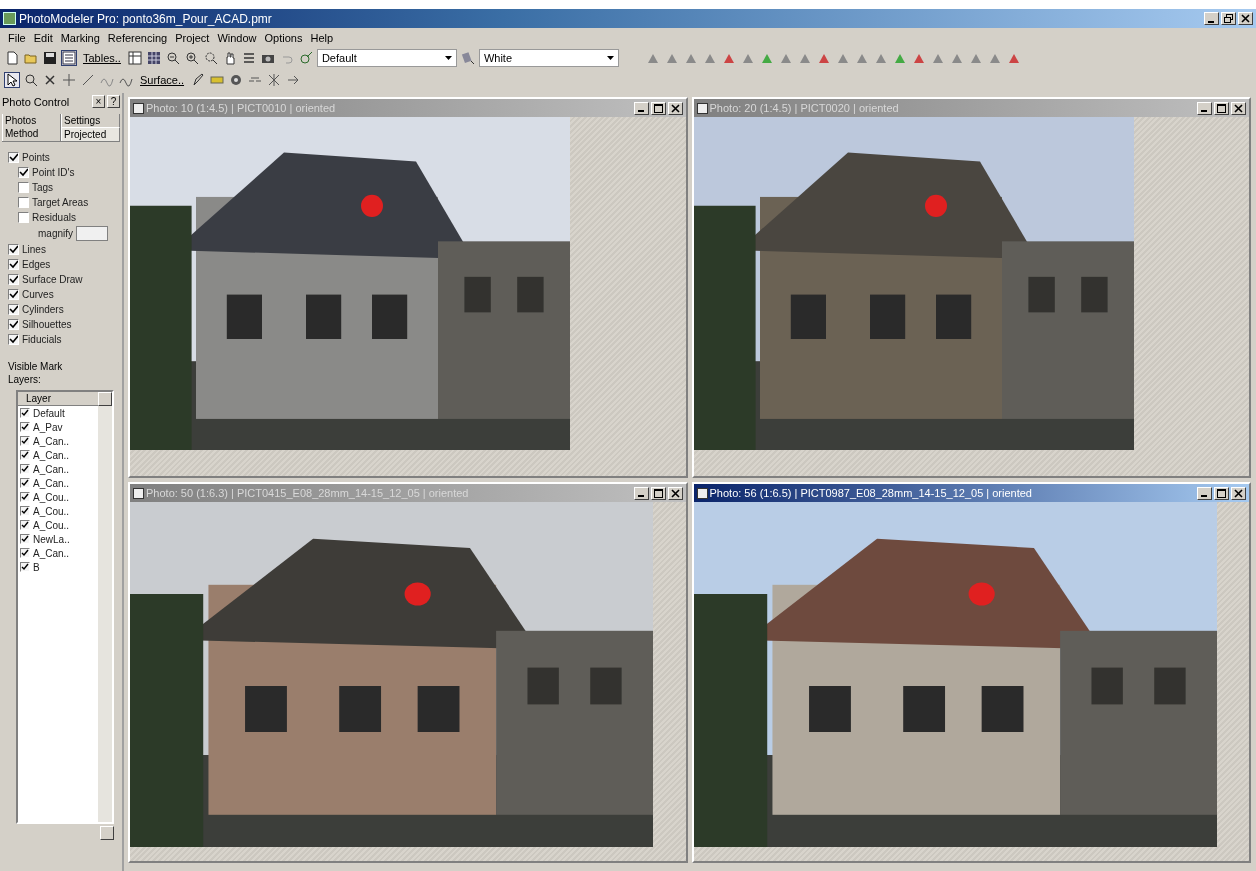  What do you see at coordinates (237, 38) in the screenshot?
I see `menu-item: Window` at bounding box center [237, 38].